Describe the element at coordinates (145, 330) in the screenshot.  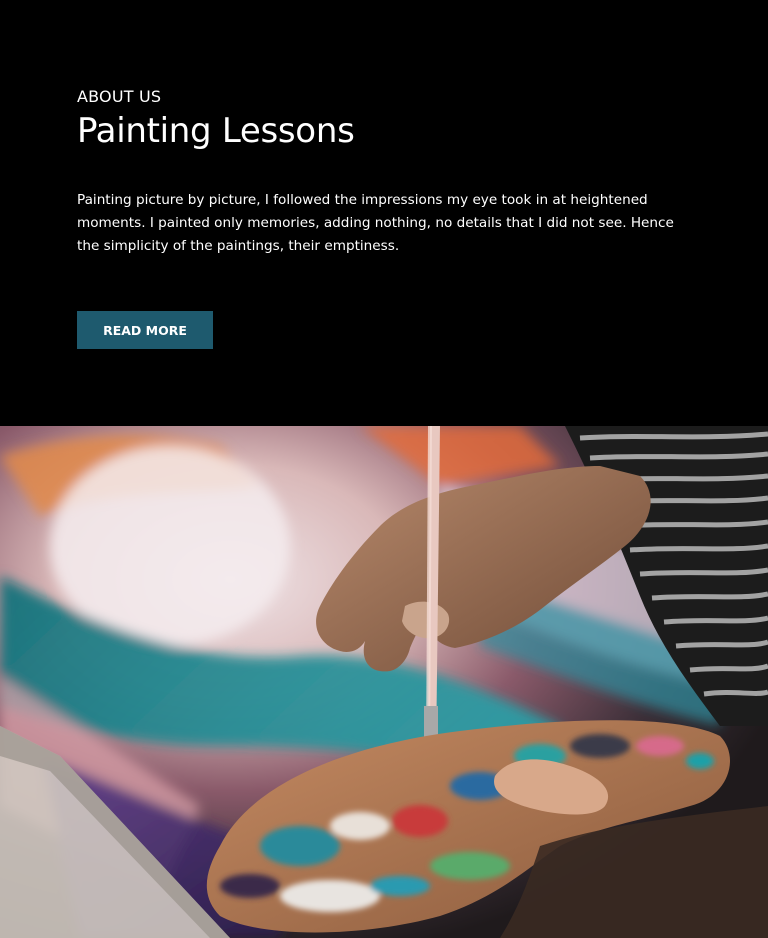
I see `read-more-button: READ MORE` at that location.